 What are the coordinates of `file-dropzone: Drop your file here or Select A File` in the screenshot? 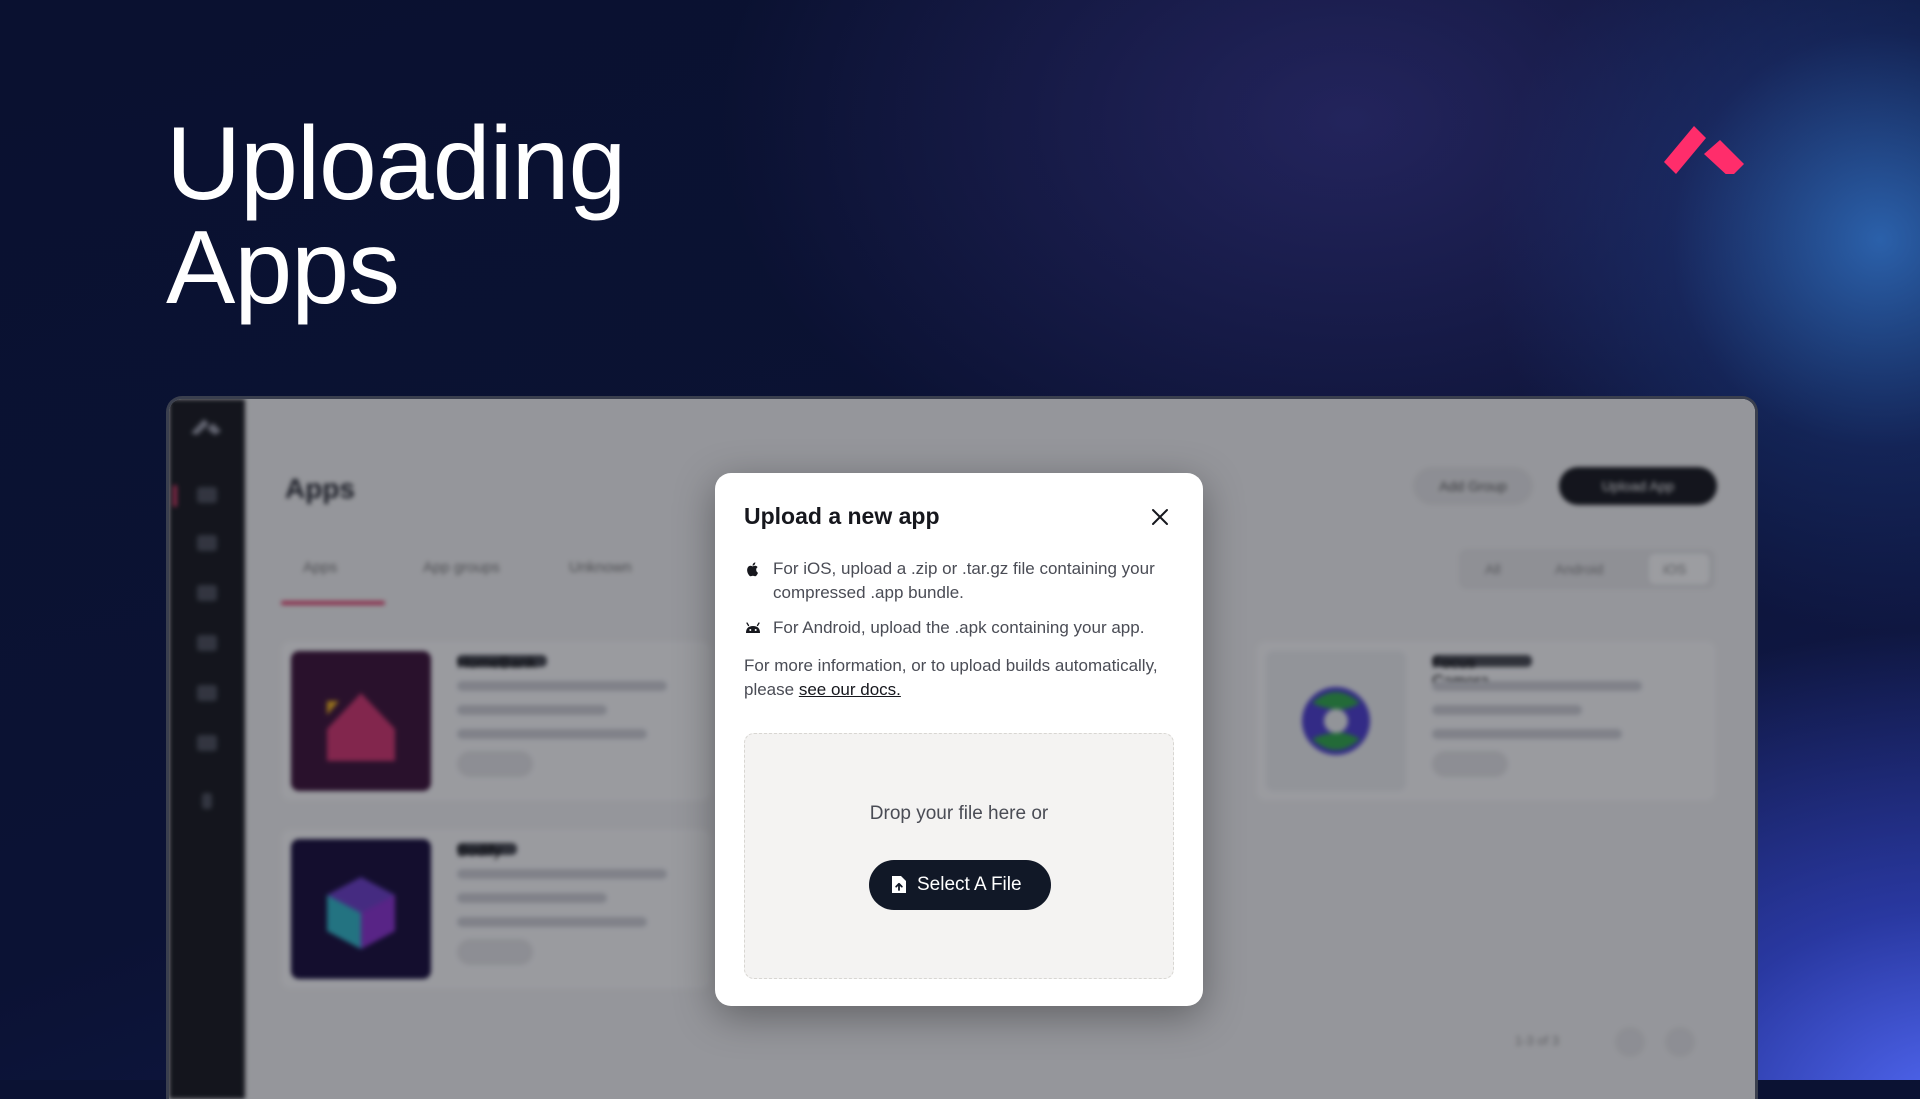 It's located at (959, 856).